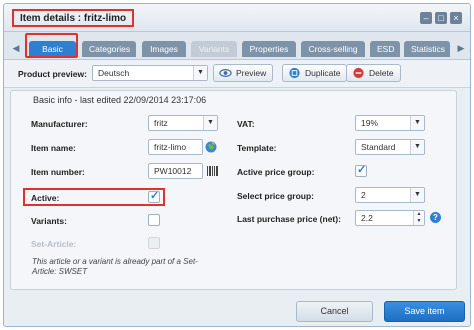  I want to click on vat-select: 19% ▼, so click(390, 123).